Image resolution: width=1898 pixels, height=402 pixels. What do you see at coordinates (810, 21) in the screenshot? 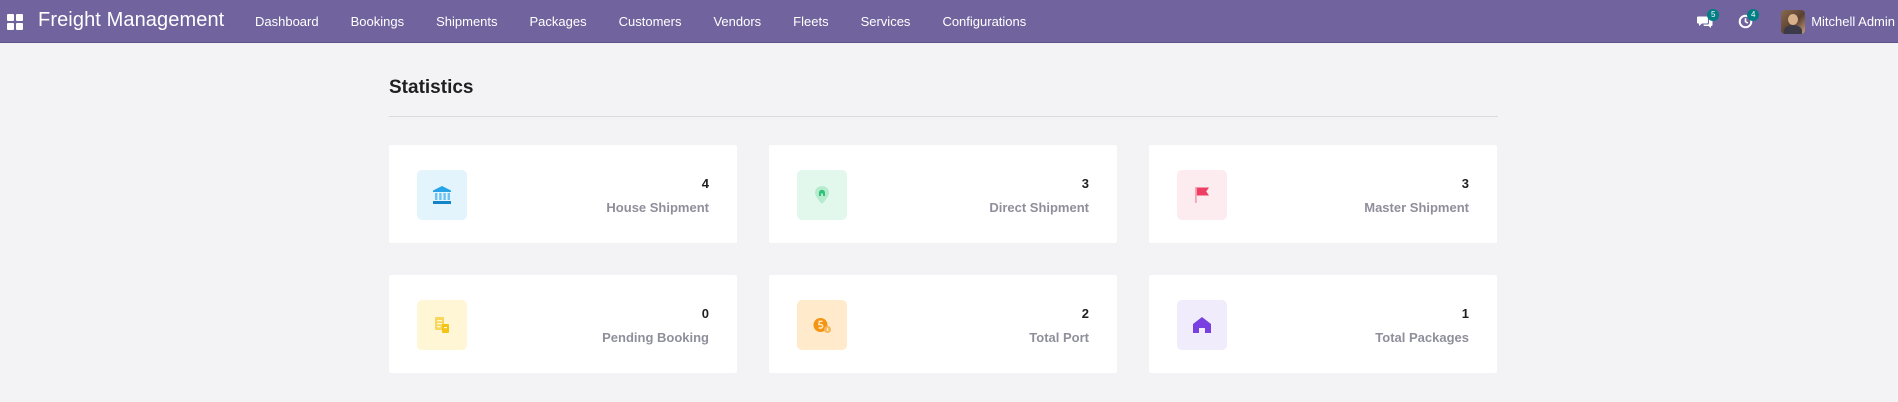
I see `menu-fleets: Fleets` at bounding box center [810, 21].